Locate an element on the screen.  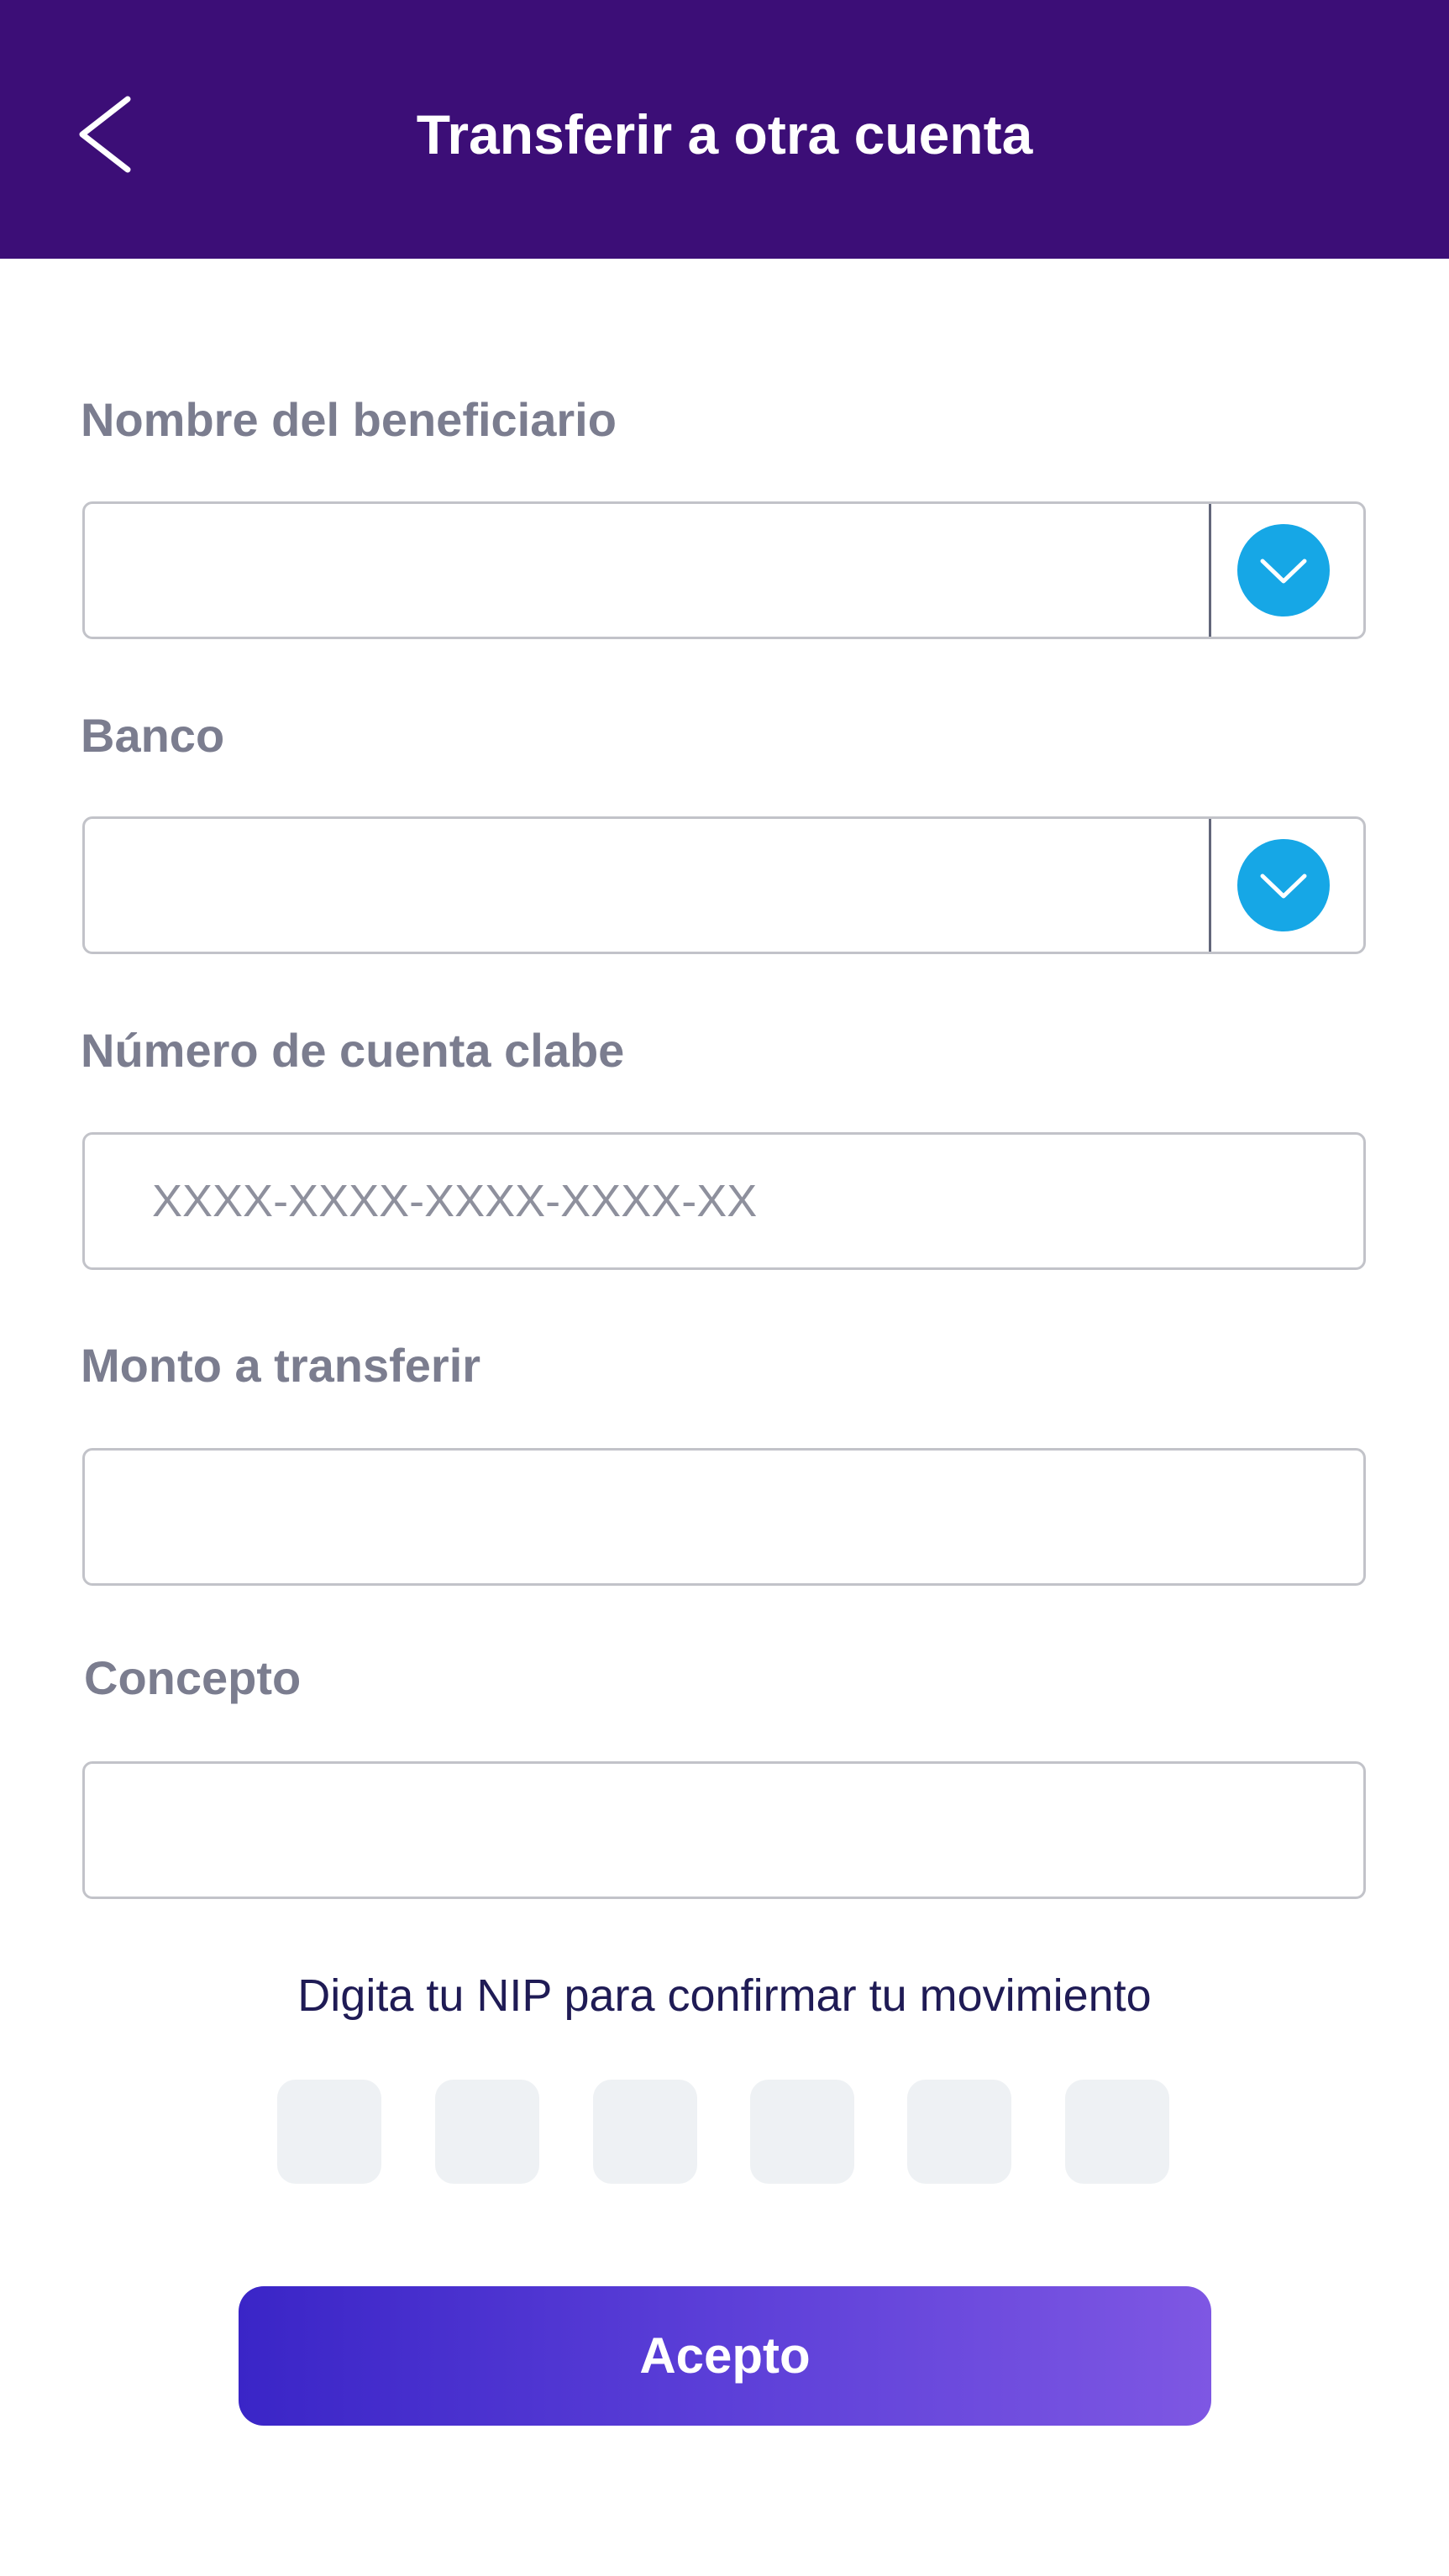
amount-input is located at coordinates (724, 1517).